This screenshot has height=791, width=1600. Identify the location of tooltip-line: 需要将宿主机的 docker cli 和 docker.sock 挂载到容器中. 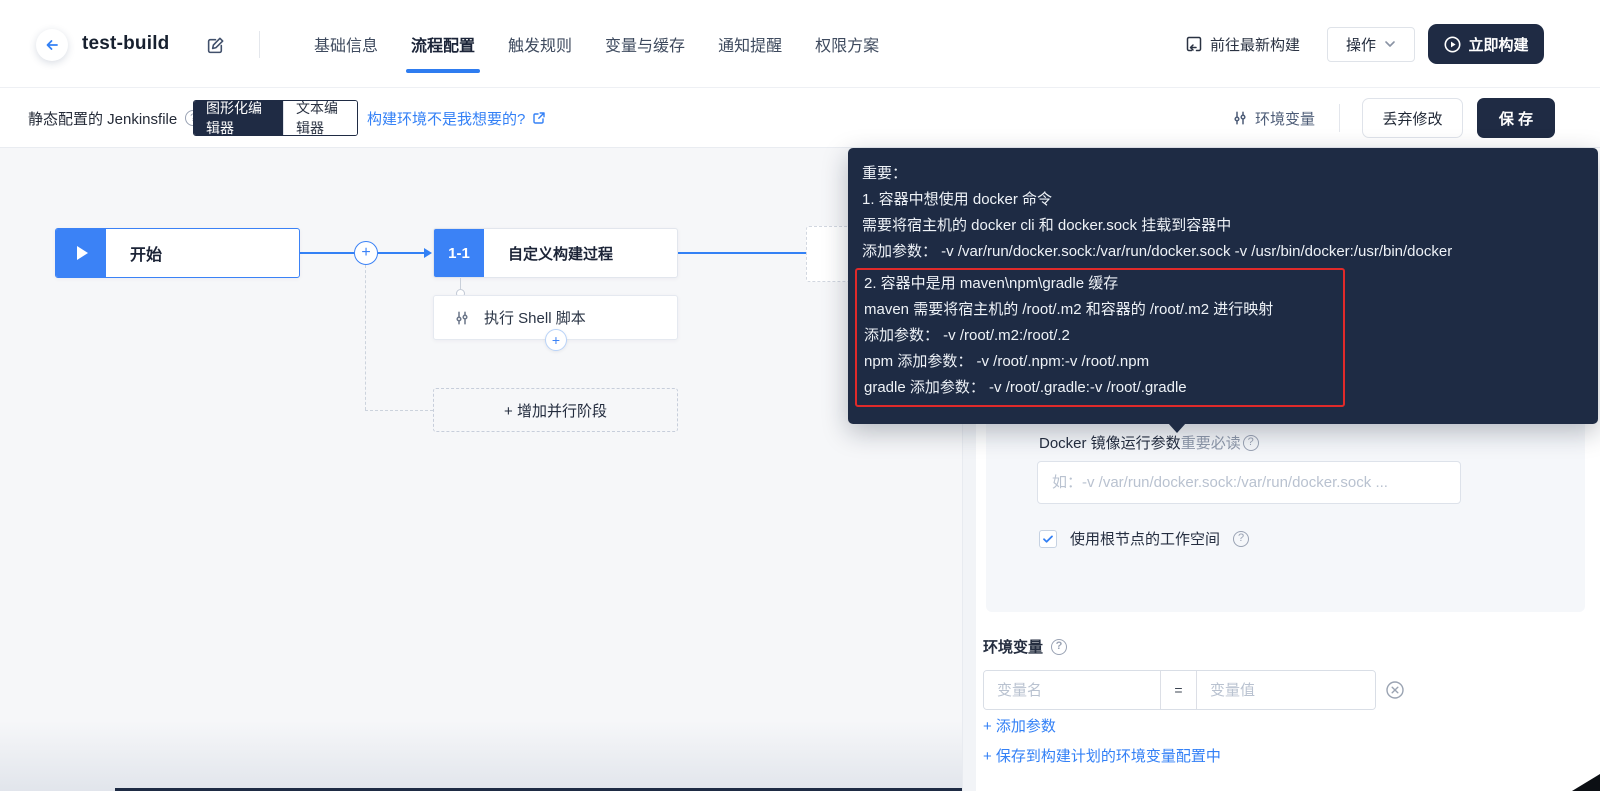
(1047, 225).